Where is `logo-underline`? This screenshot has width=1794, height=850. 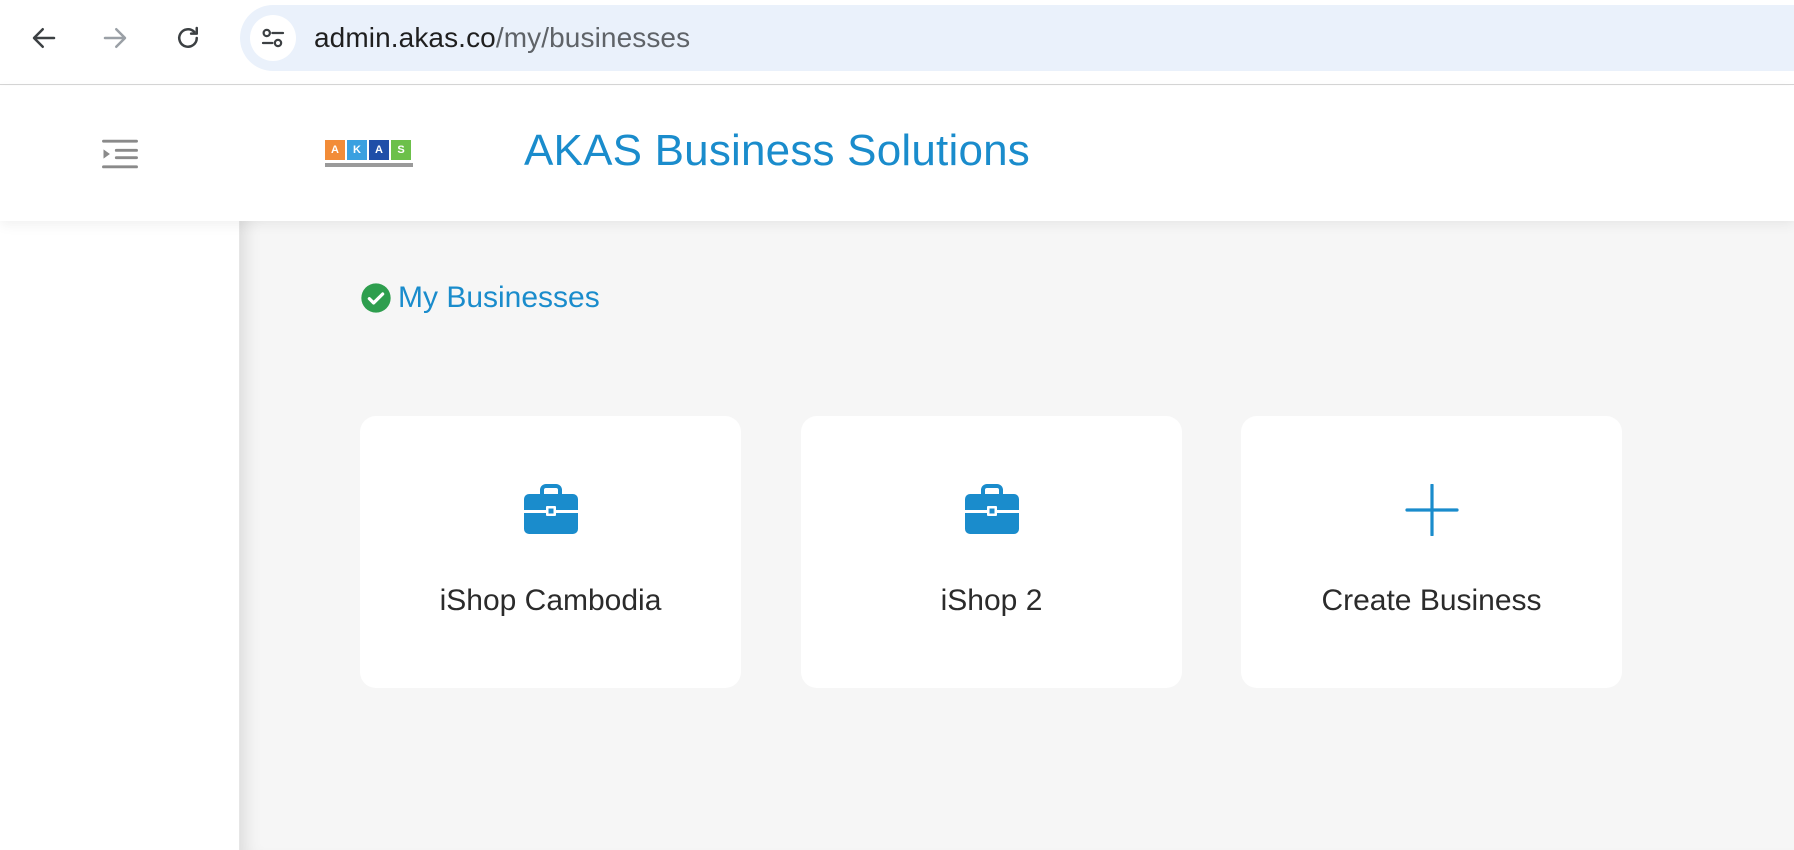
logo-underline is located at coordinates (369, 165).